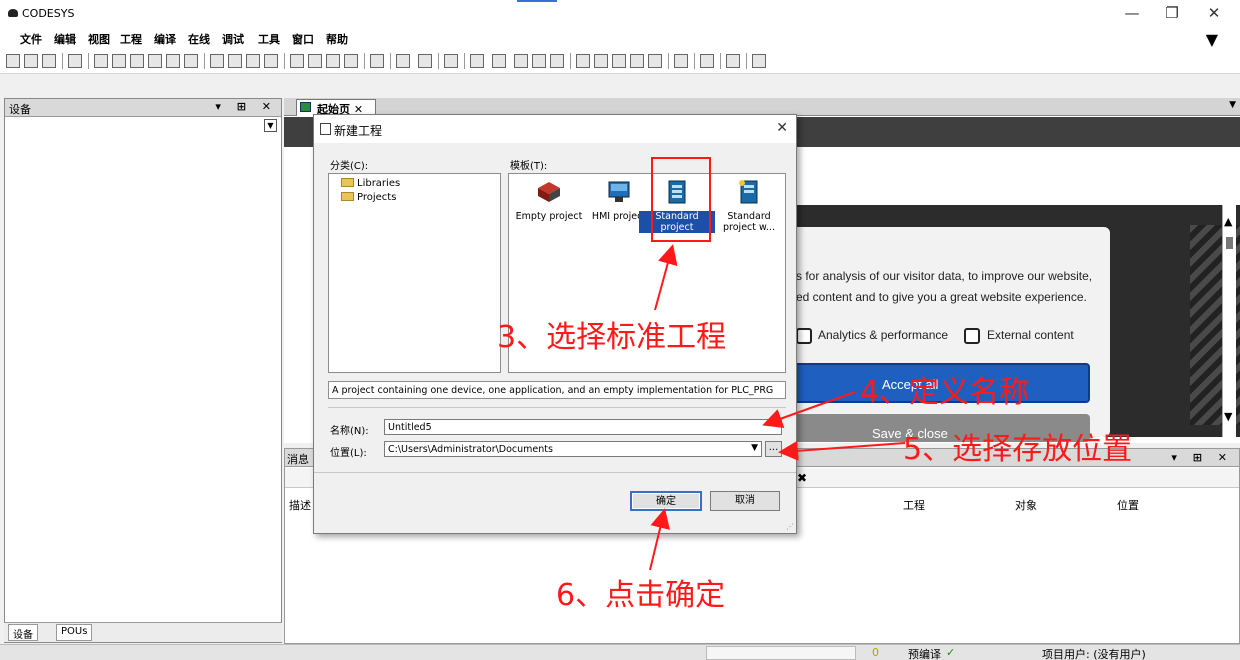  Describe the element at coordinates (13, 61) in the screenshot. I see `new-project-icon` at that location.